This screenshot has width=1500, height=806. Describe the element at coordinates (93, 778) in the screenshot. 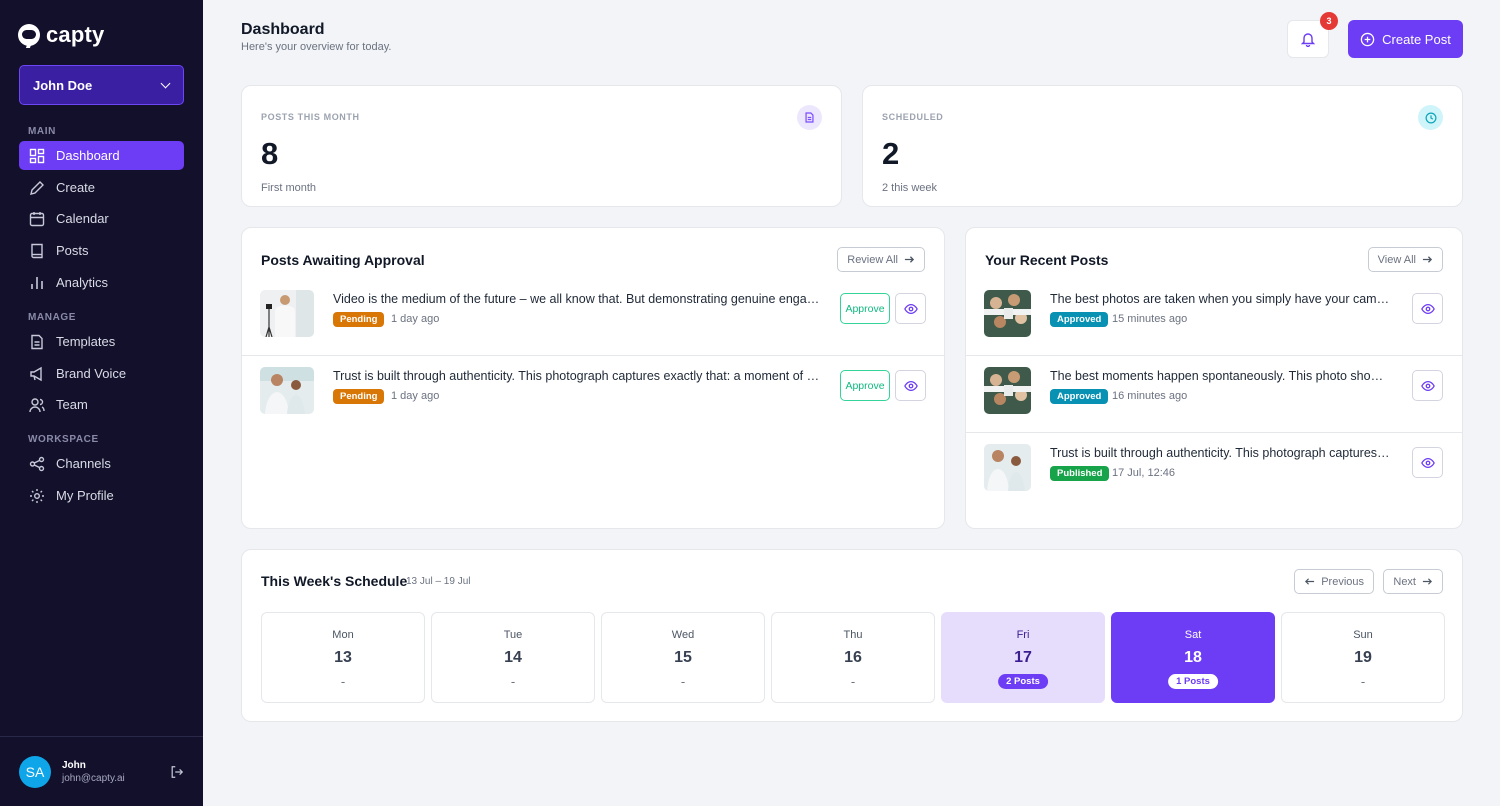

I see `user-email: john@capty.ai` at that location.